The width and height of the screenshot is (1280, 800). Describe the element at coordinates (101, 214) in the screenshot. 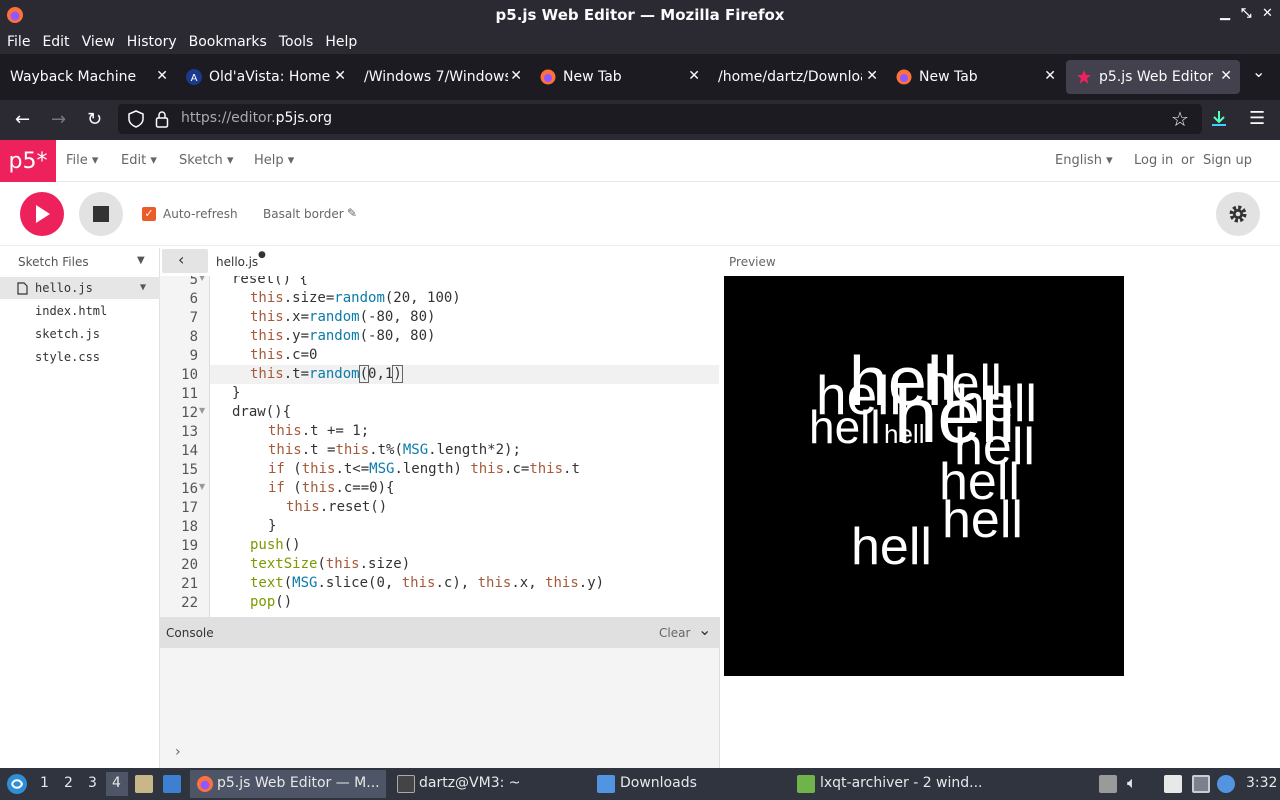

I see `stop-button` at that location.